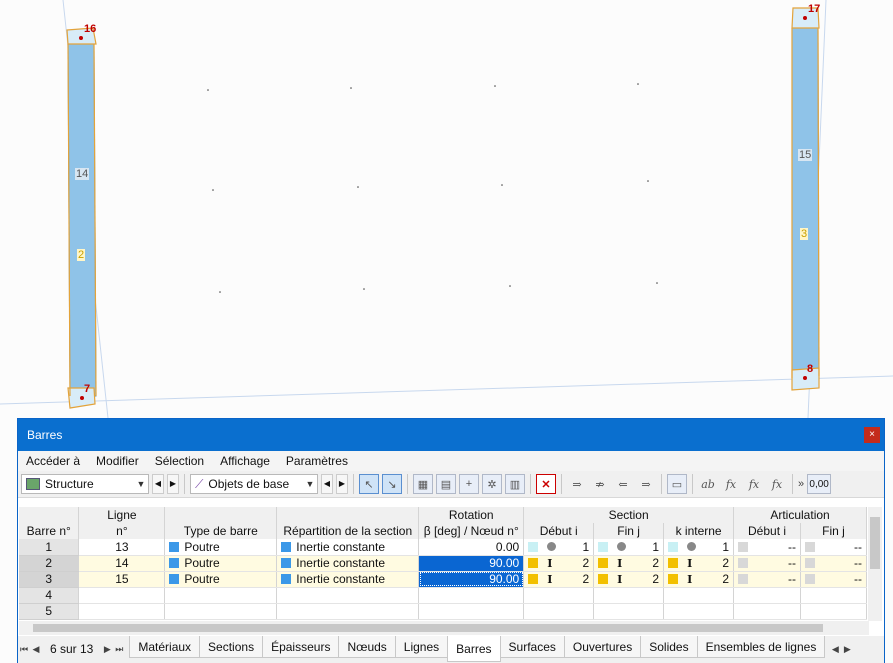  Describe the element at coordinates (602, 647) in the screenshot. I see `tab-ouvertures: Ouvertures` at that location.